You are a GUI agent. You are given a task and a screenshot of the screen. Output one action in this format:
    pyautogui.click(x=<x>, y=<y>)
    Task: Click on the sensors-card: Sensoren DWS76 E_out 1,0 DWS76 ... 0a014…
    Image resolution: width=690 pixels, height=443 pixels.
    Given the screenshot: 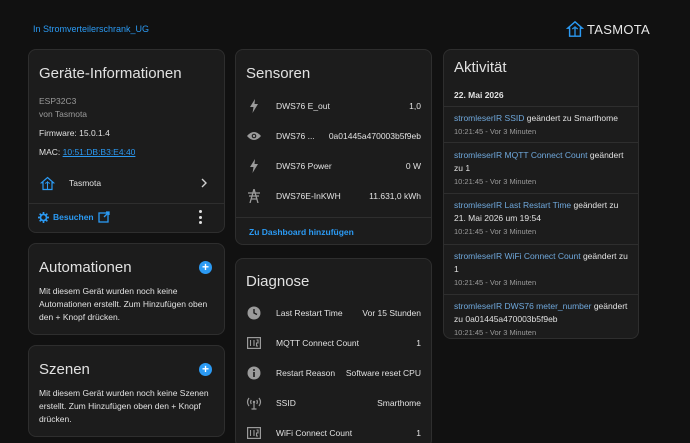 What is the action you would take?
    pyautogui.click(x=333, y=147)
    